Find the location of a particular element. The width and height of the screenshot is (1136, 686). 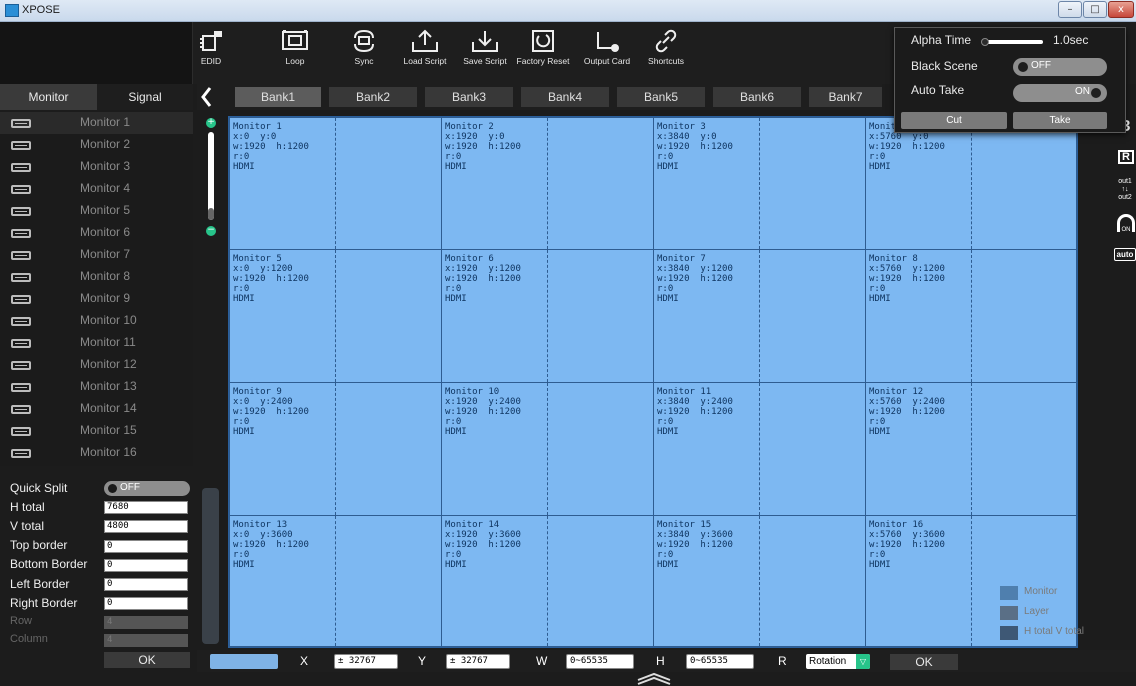

shortcuts-button: Shortcuts is located at coordinates (666, 51).